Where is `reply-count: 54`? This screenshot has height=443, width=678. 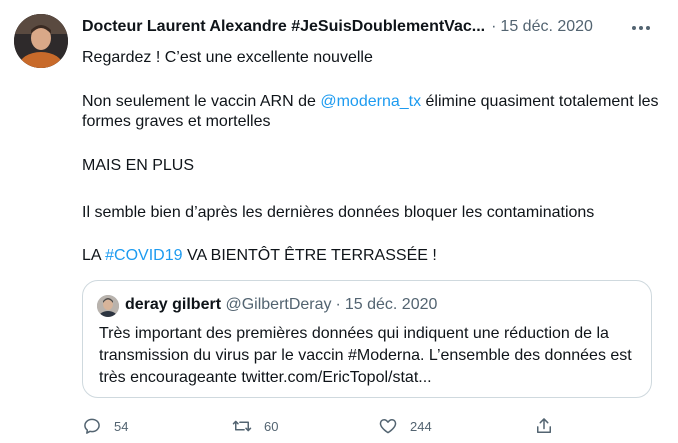
reply-count: 54 is located at coordinates (121, 426).